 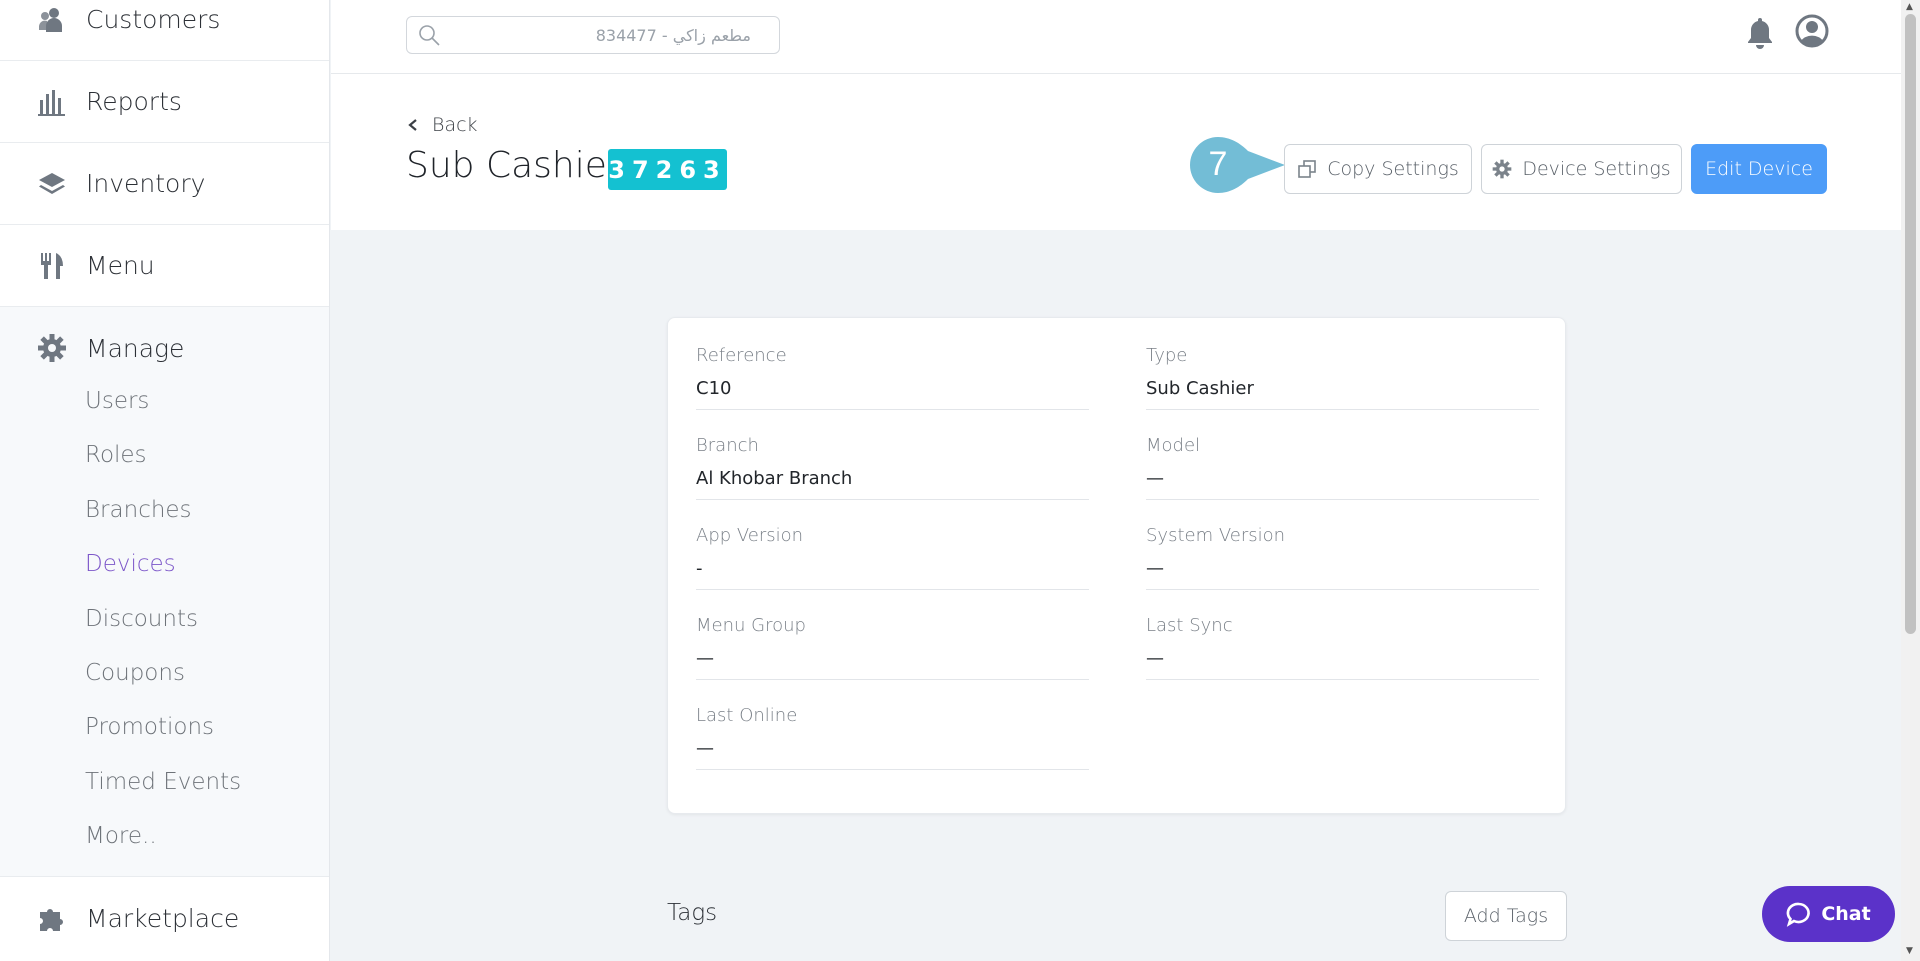 What do you see at coordinates (52, 266) in the screenshot?
I see `cutlery-icon` at bounding box center [52, 266].